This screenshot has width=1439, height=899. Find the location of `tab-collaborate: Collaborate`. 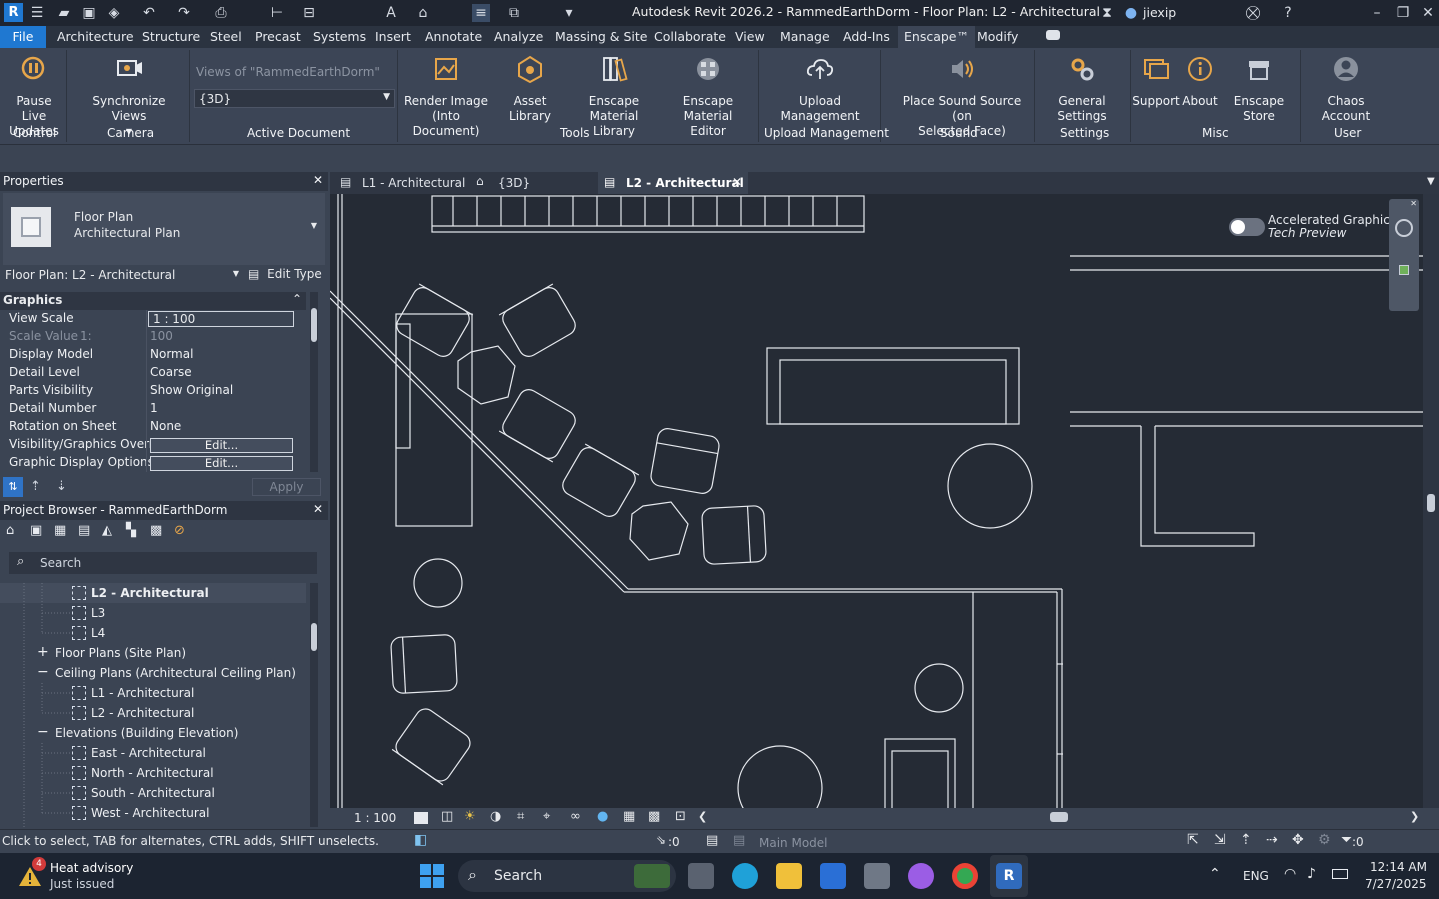

tab-collaborate: Collaborate is located at coordinates (690, 36).